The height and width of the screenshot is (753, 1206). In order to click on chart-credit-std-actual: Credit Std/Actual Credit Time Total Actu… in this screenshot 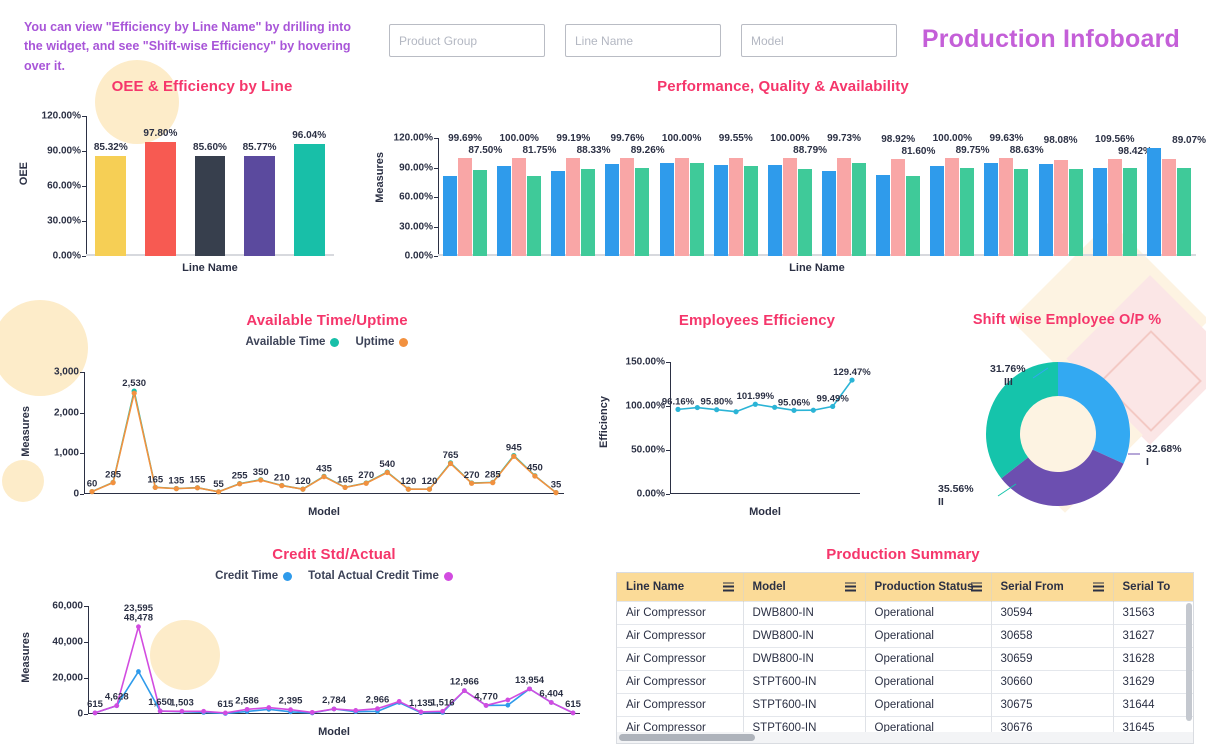, I will do `click(304, 646)`.